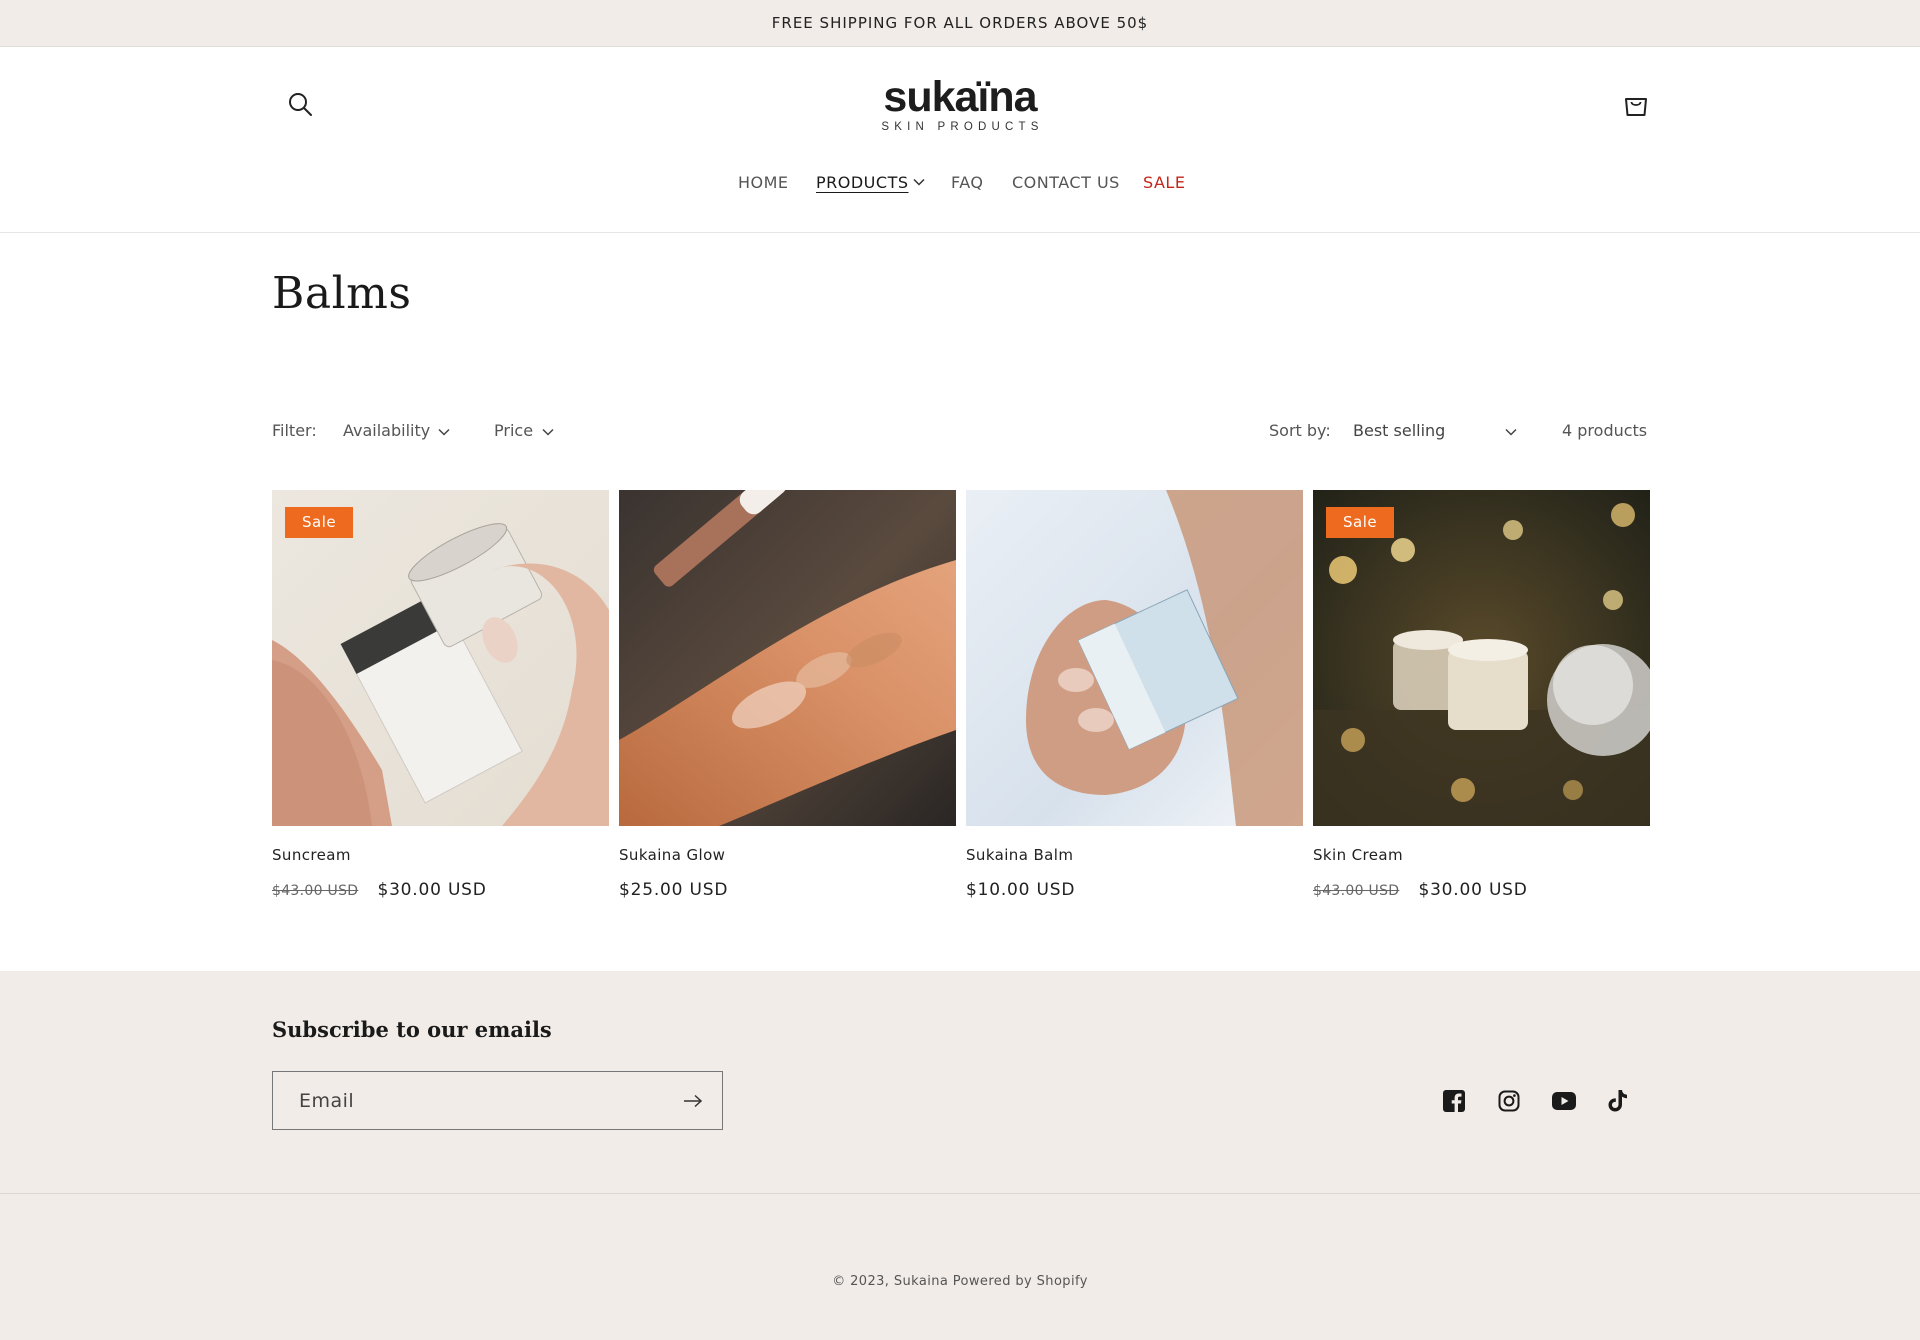 This screenshot has height=1340, width=1920. I want to click on product-name: Sukaina Glow, so click(672, 855).